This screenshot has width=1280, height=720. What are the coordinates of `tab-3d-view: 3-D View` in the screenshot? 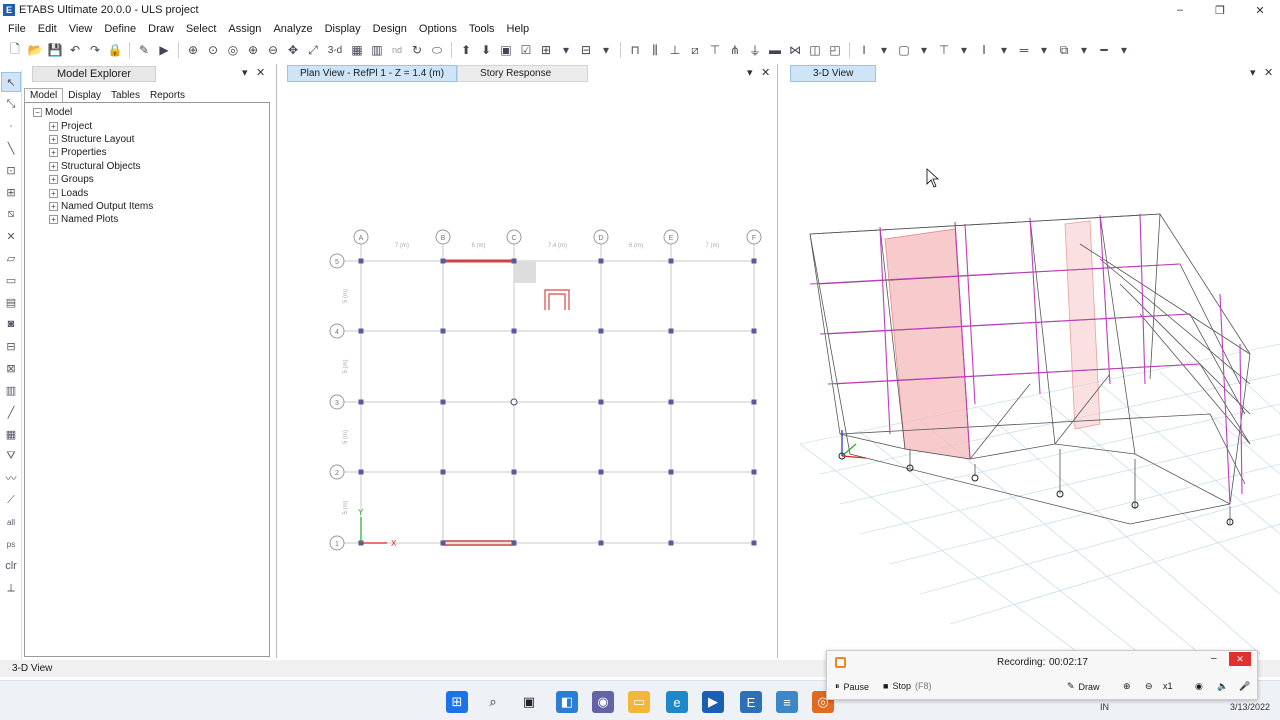 It's located at (833, 73).